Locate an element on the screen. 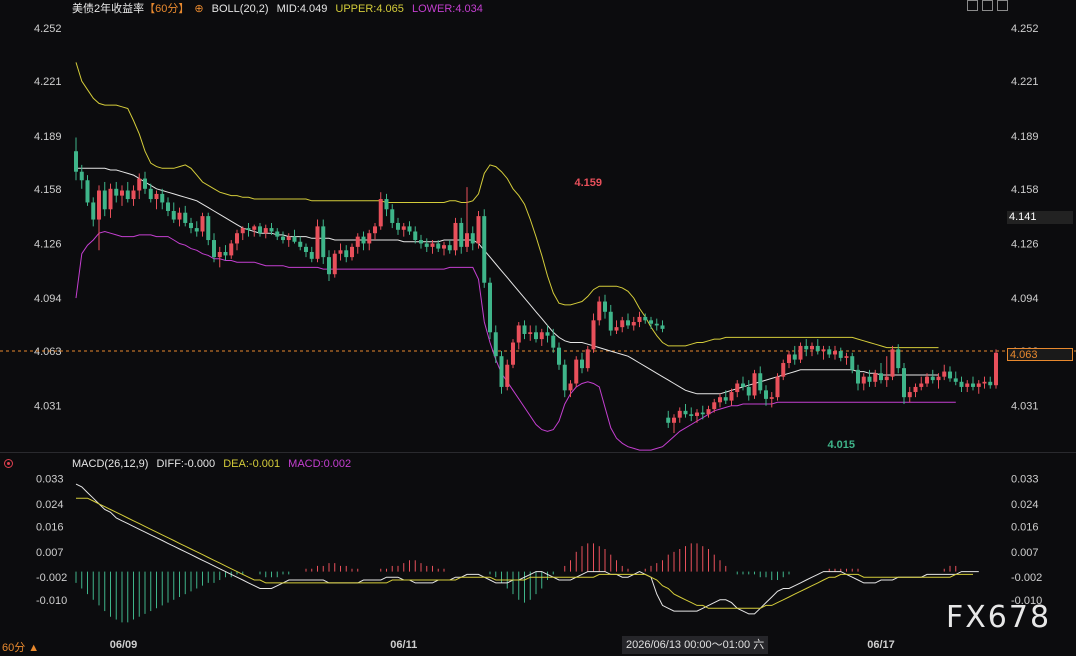  macd-axis-tick-left: 0.007 is located at coordinates (50, 553).